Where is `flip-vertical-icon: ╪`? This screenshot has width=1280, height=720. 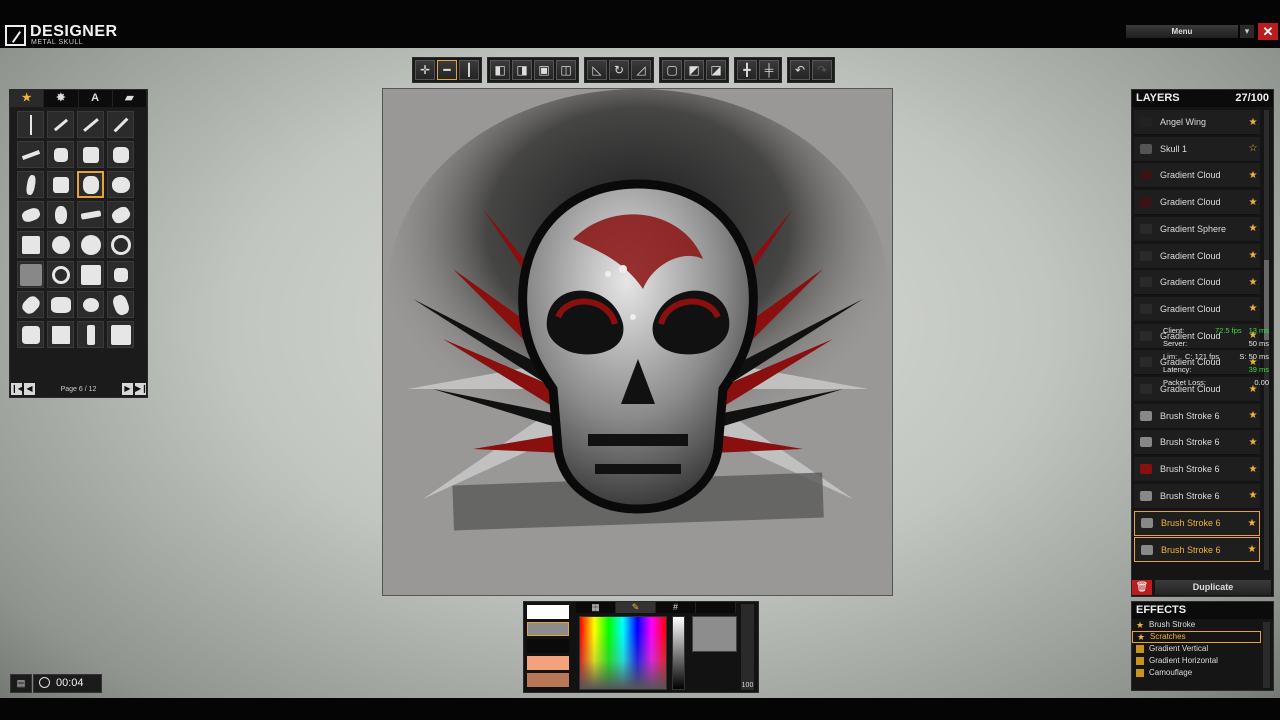
flip-vertical-icon: ╪ is located at coordinates (769, 70).